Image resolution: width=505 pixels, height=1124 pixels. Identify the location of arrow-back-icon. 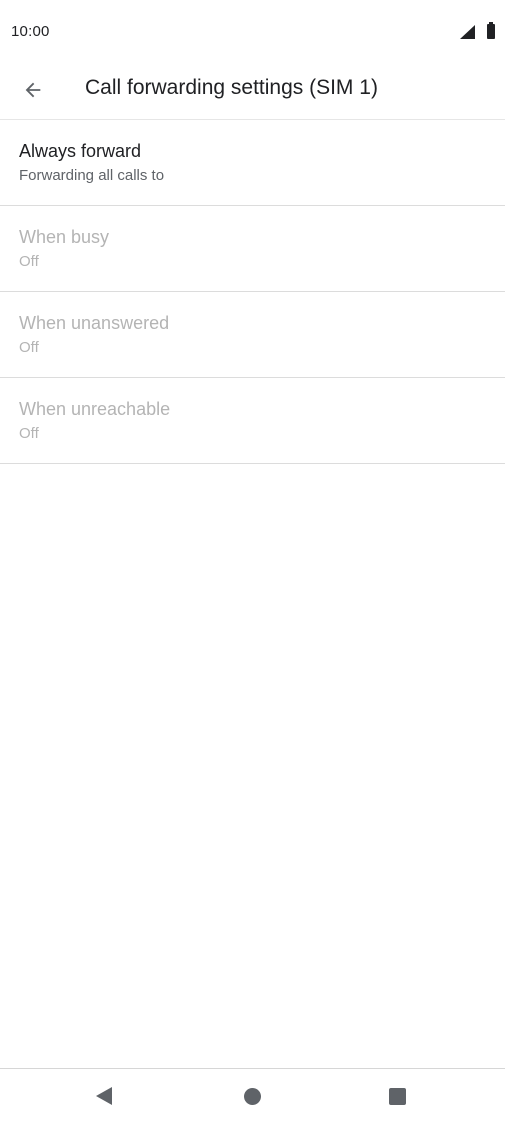
(33, 90).